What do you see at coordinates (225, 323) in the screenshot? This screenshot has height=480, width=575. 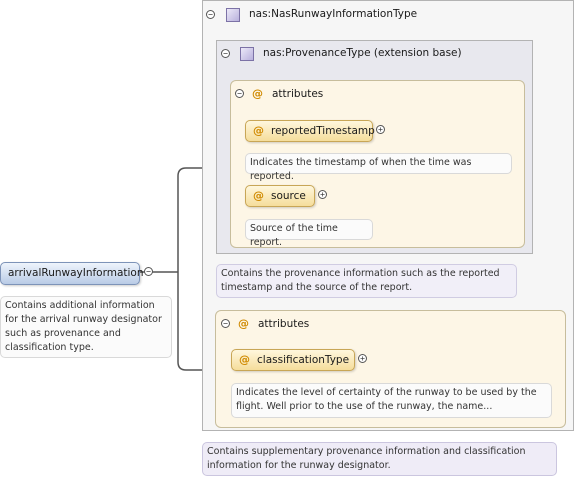 I see `collapse-attributes-2-icon` at bounding box center [225, 323].